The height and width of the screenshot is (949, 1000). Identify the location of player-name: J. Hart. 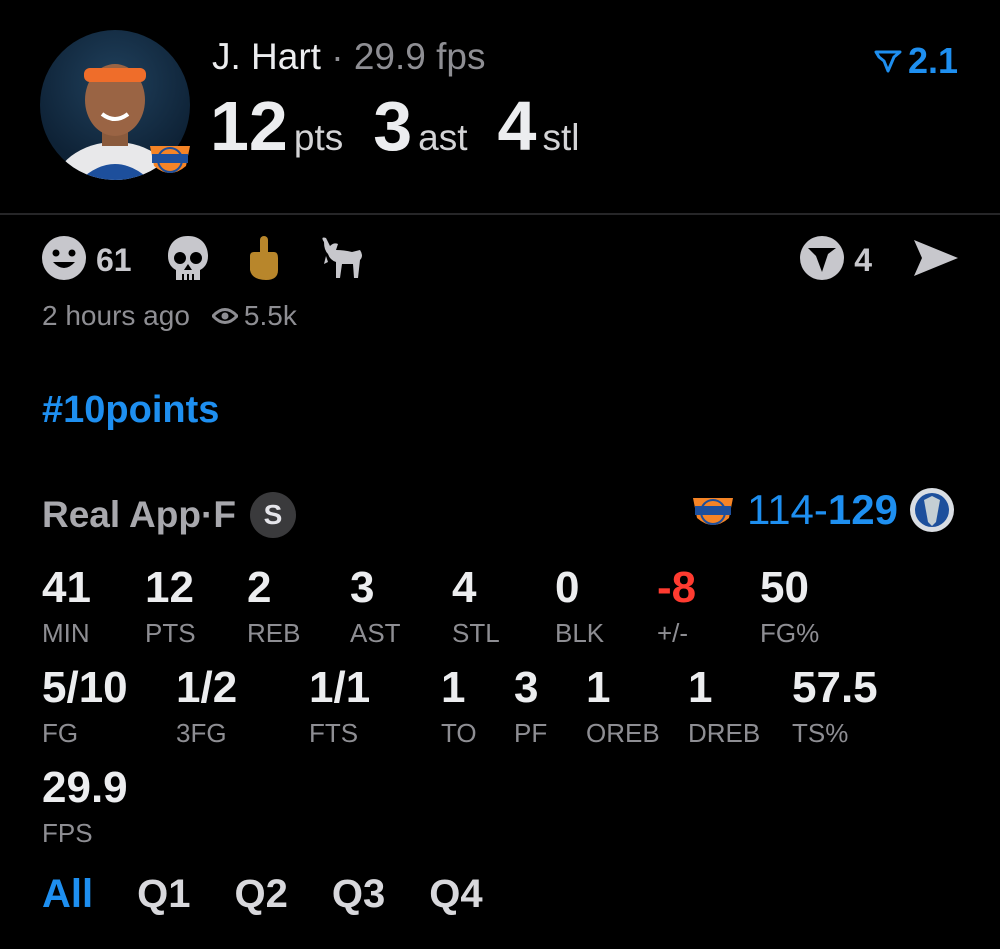
(266, 56).